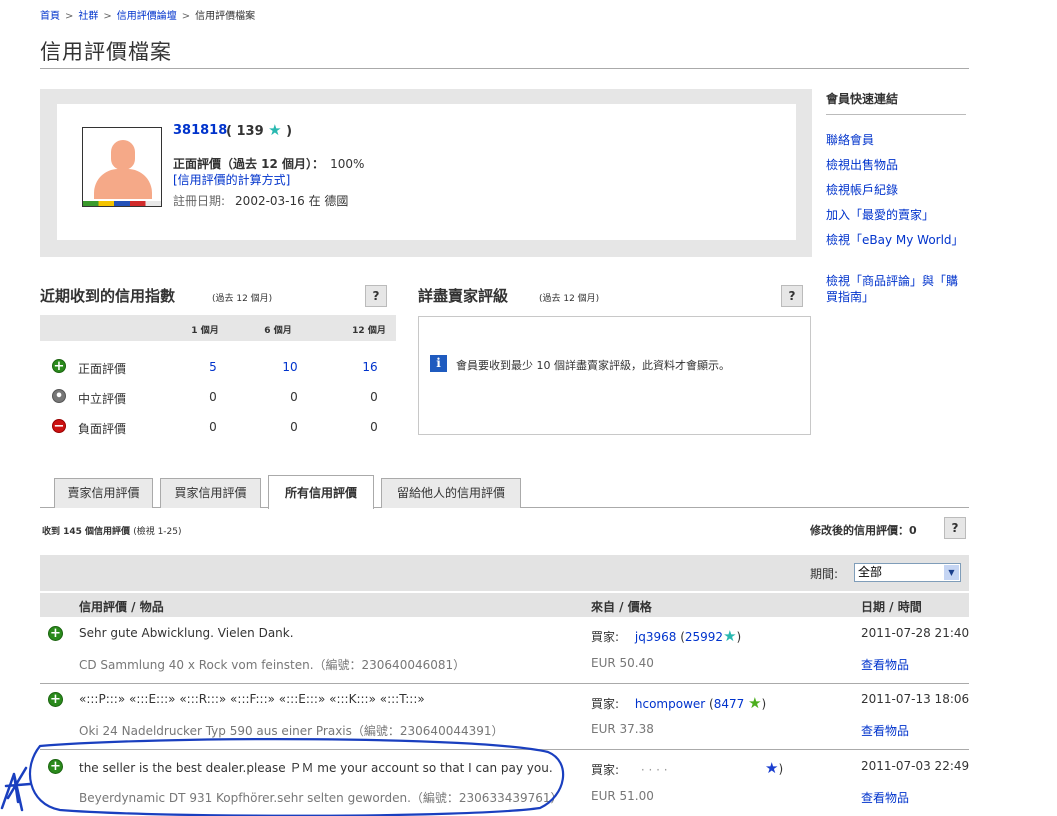  Describe the element at coordinates (896, 289) in the screenshot. I see `quick-link-reviews-guides: 檢視「商品評論」與「購買指南」` at that location.